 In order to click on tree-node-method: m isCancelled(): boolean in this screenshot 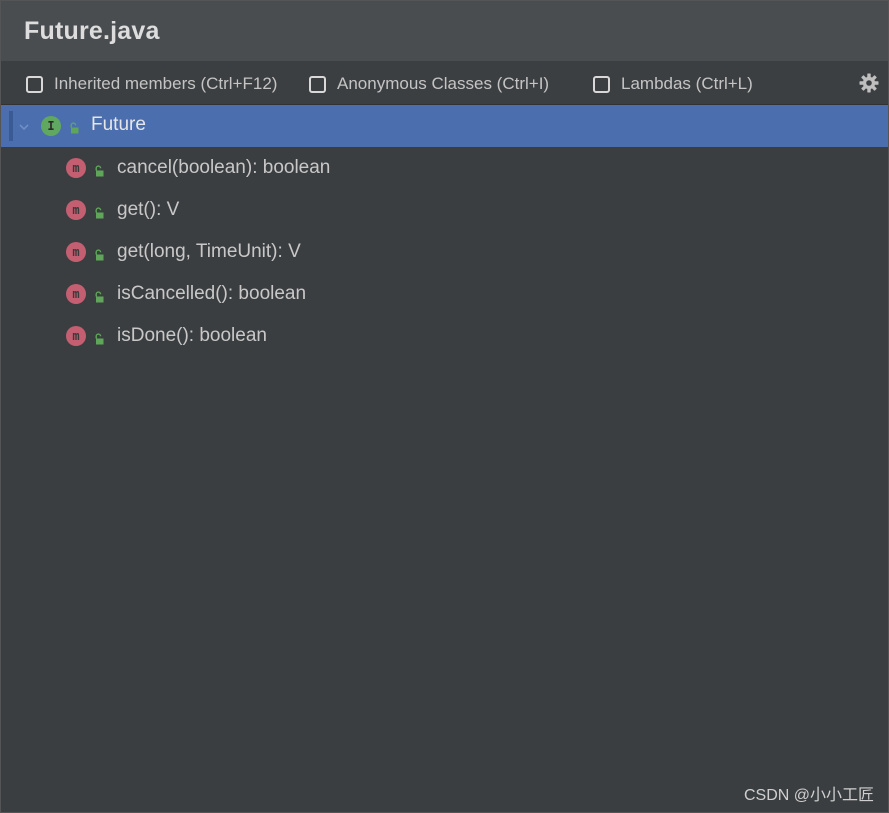, I will do `click(444, 294)`.